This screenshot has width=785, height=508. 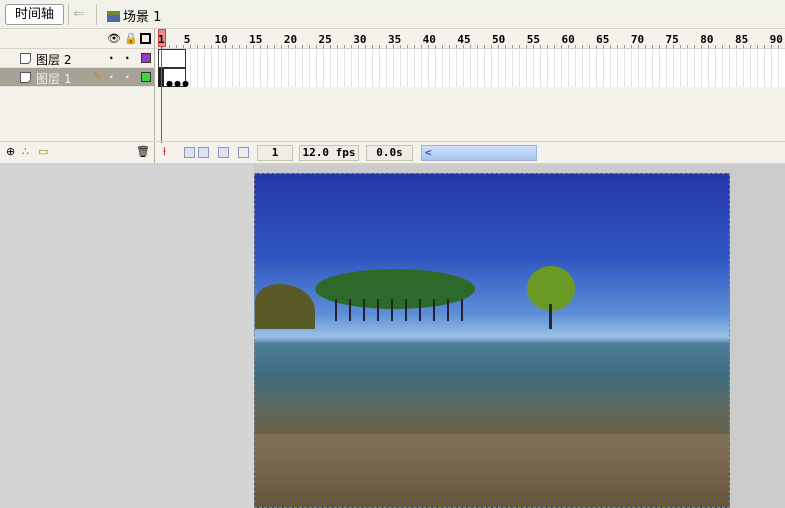 I want to click on add-layer-icon: ⊕, so click(x=10, y=151).